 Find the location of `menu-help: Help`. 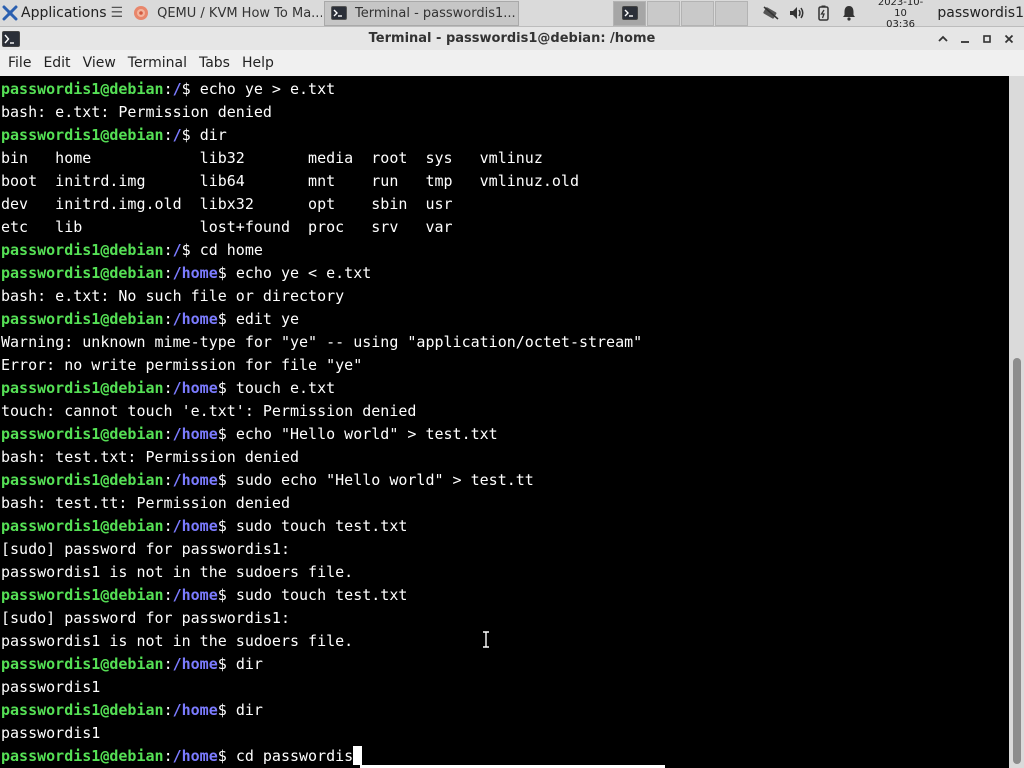

menu-help: Help is located at coordinates (258, 63).